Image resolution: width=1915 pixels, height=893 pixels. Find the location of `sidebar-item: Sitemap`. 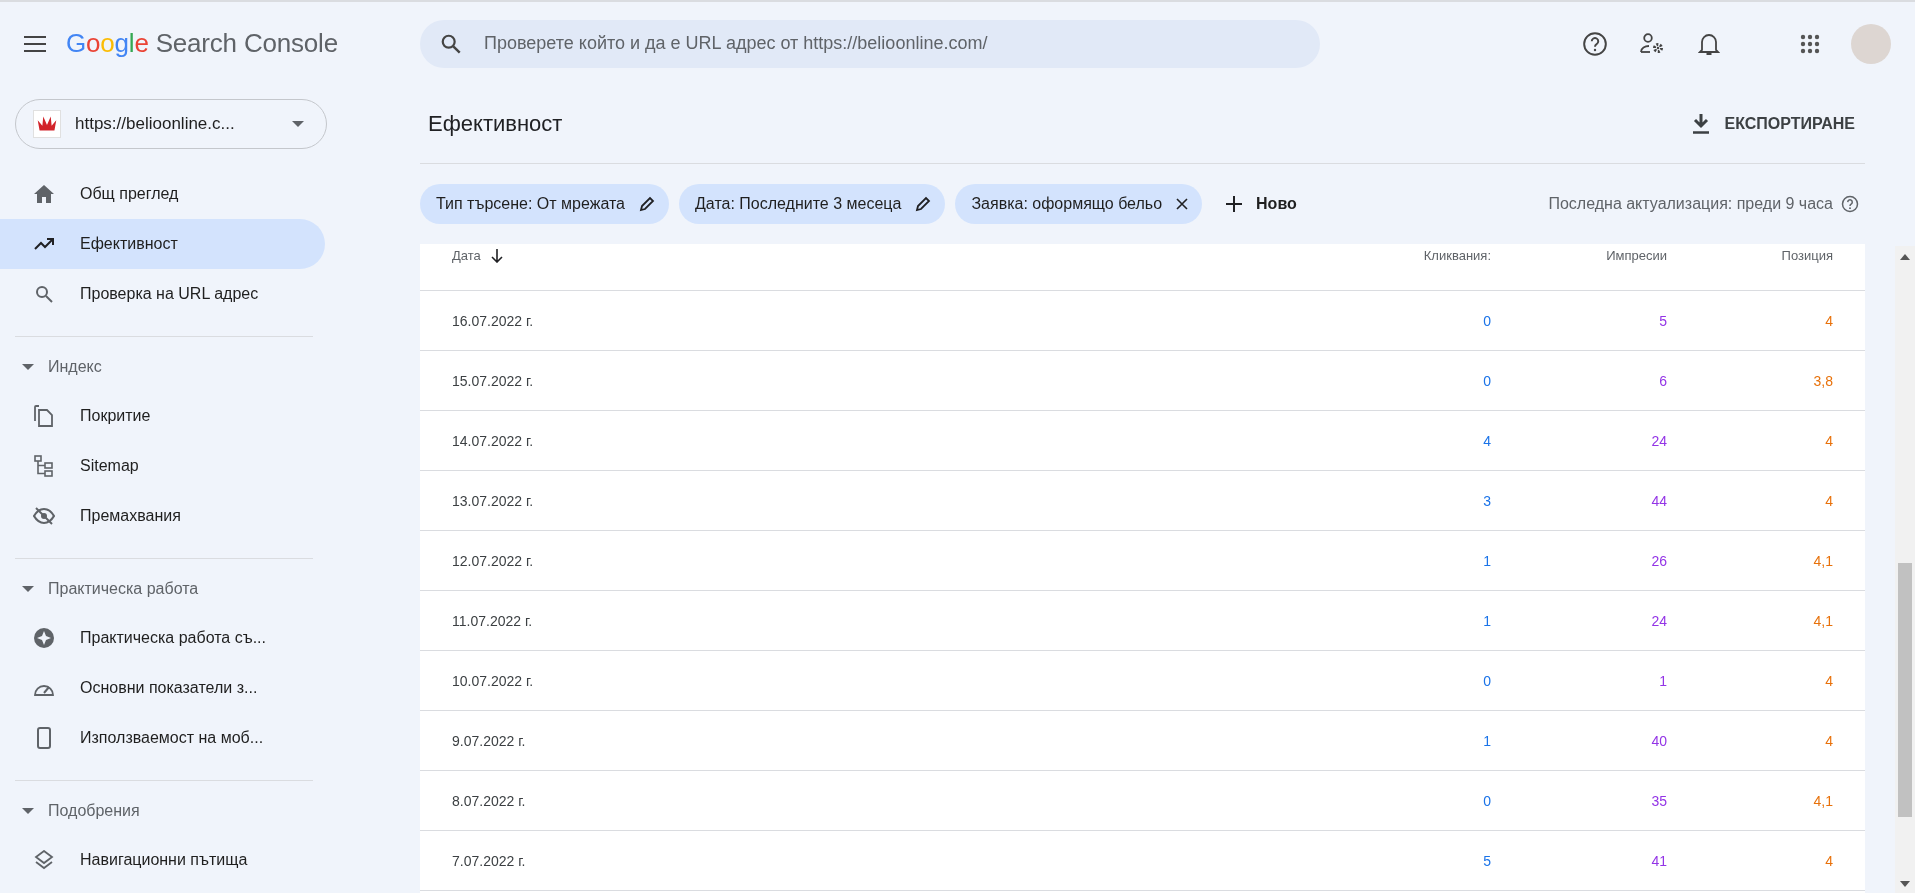

sidebar-item: Sitemap is located at coordinates (162, 466).